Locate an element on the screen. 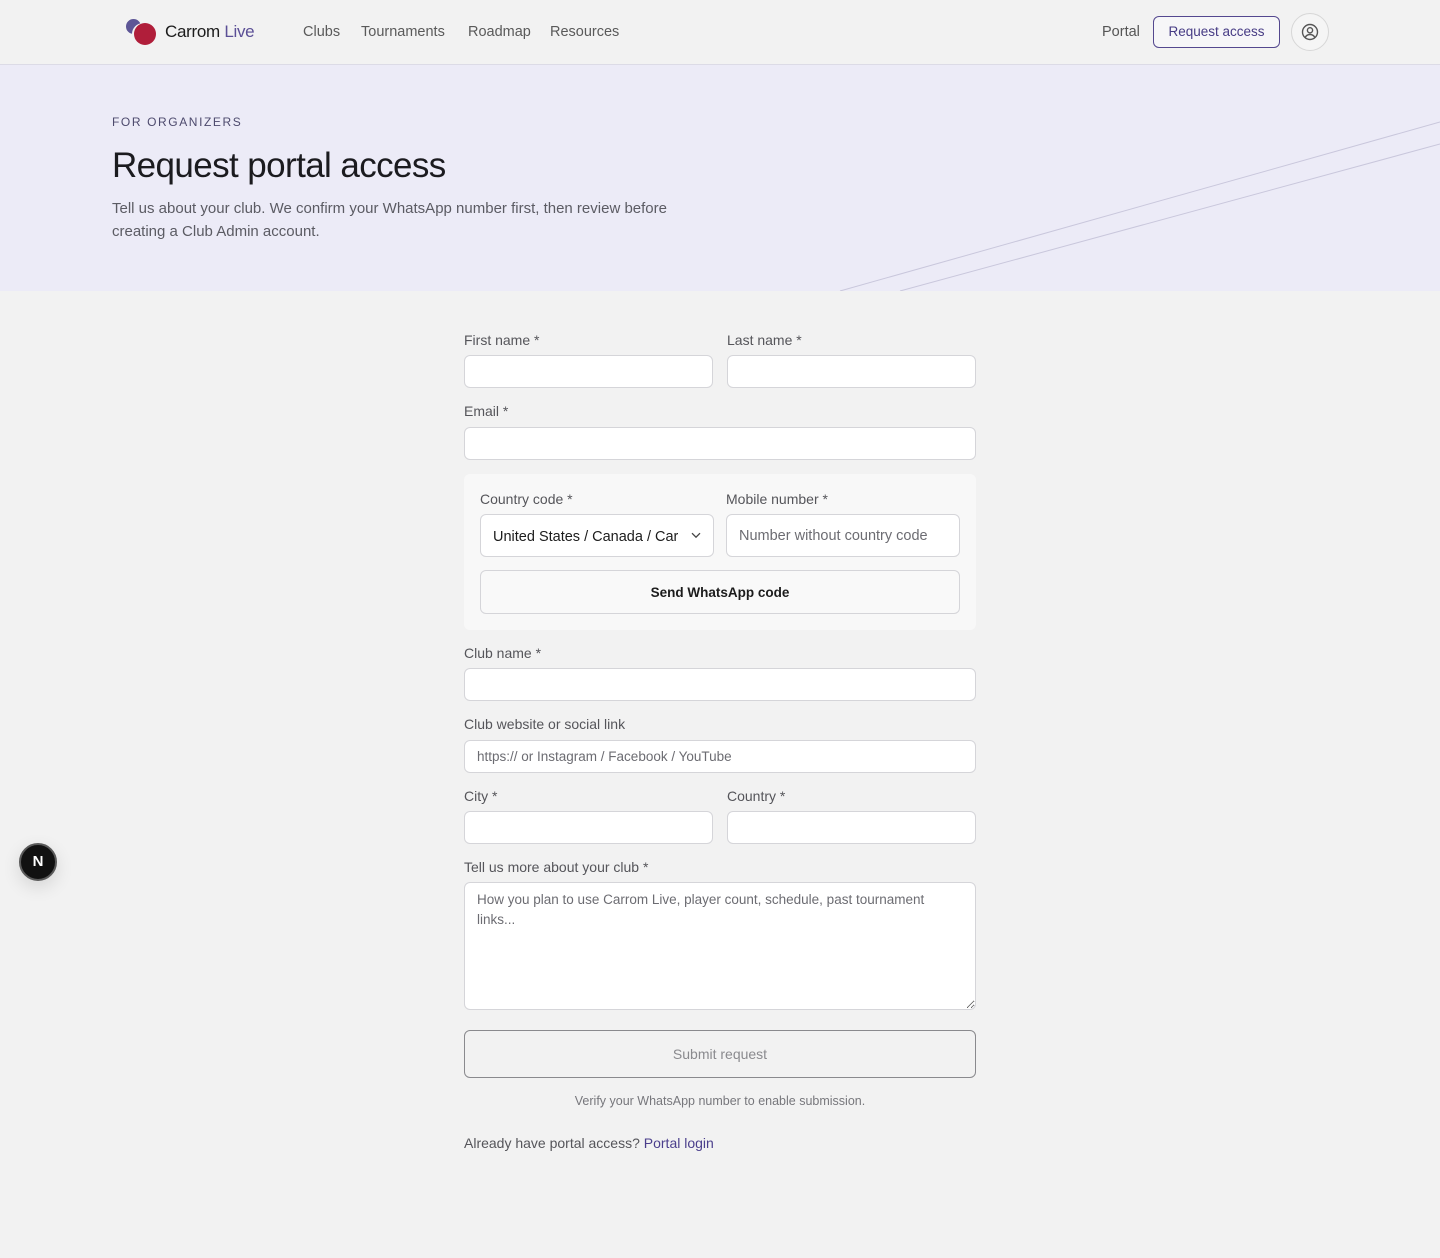  submit-request-button: Submit request is located at coordinates (720, 1054).